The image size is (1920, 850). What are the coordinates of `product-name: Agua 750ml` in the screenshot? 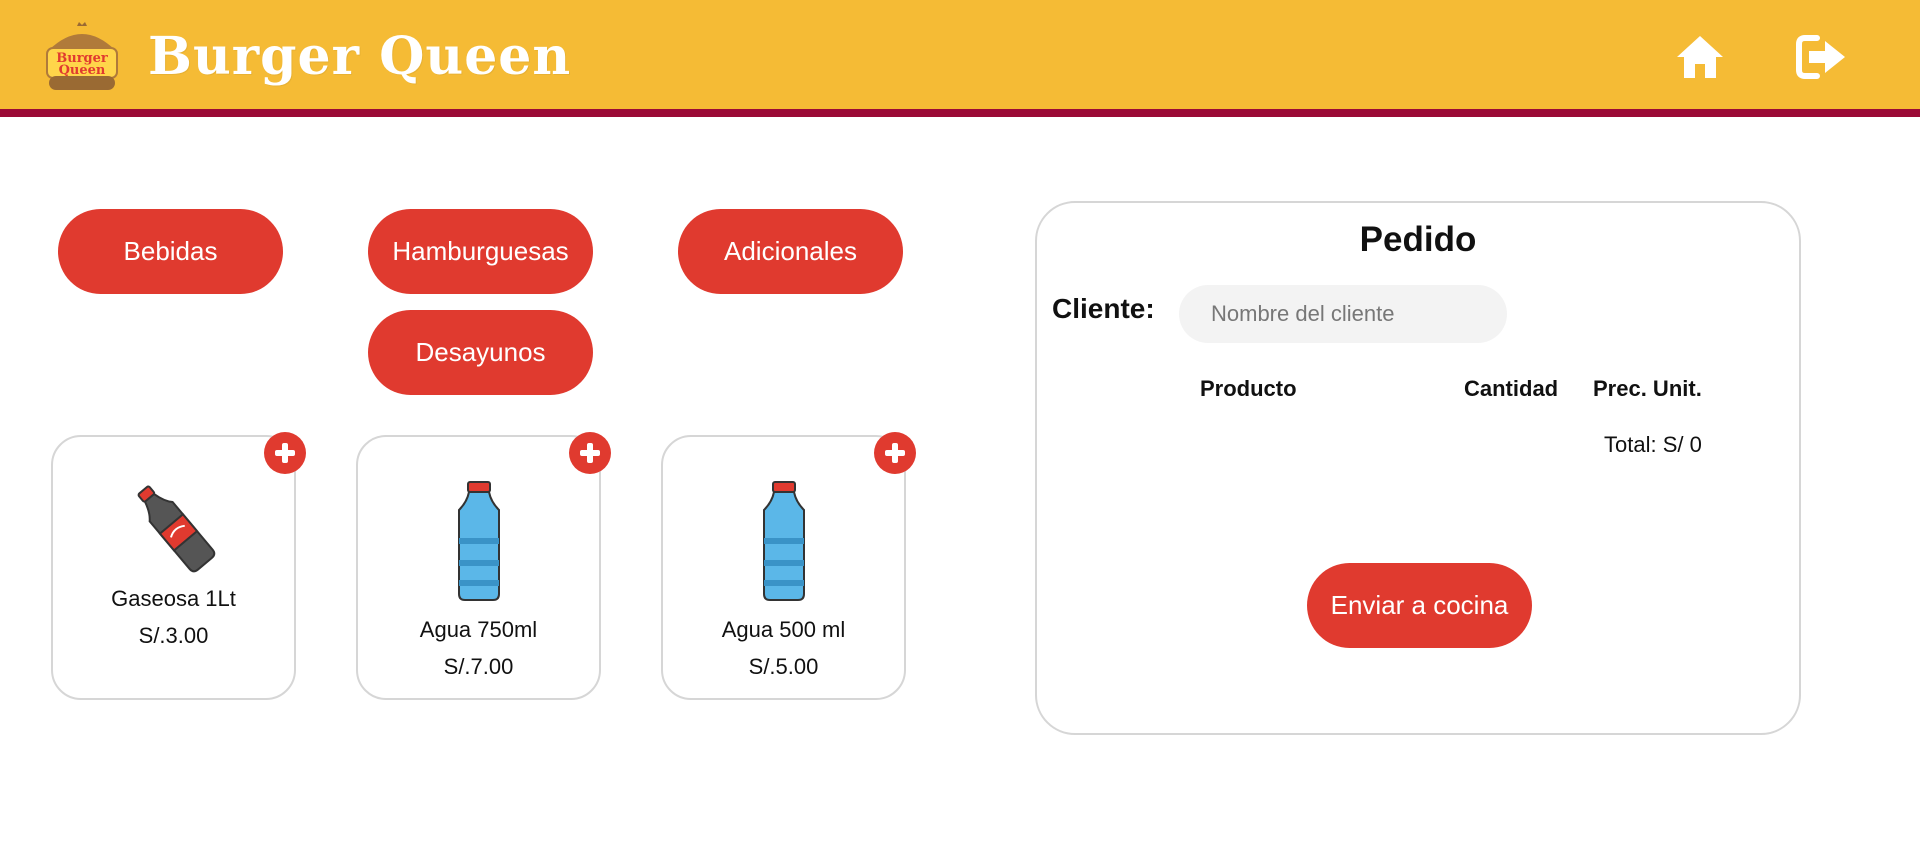 It's located at (478, 629).